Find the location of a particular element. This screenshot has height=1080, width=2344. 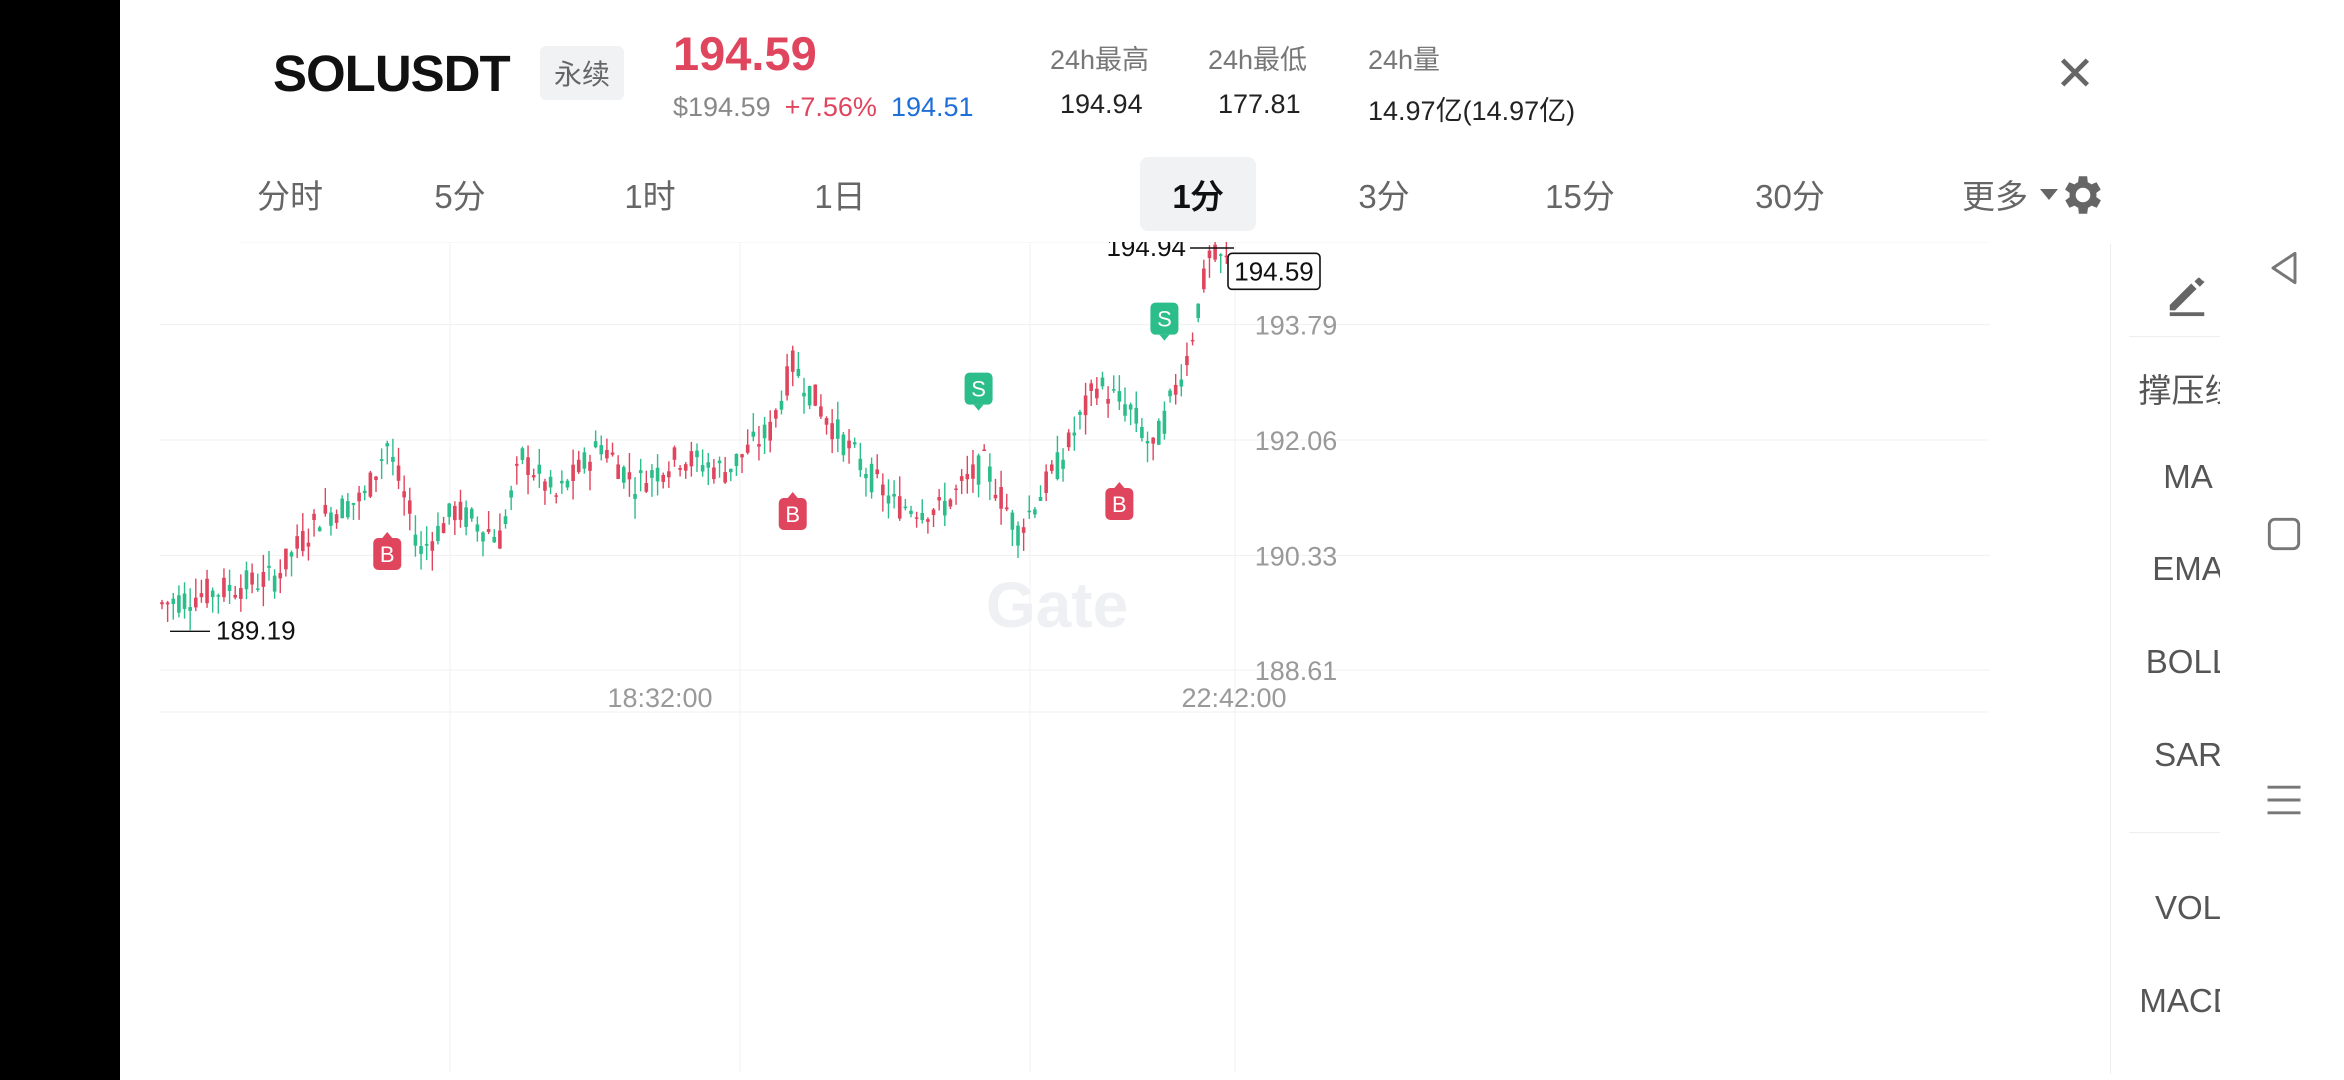

stat-label: 24h最低 is located at coordinates (1258, 60).